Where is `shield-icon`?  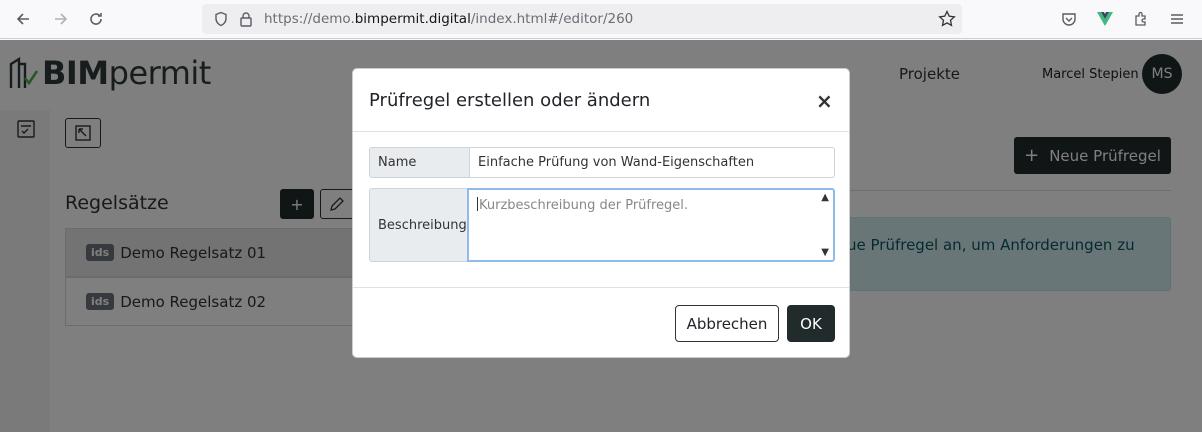
shield-icon is located at coordinates (221, 19).